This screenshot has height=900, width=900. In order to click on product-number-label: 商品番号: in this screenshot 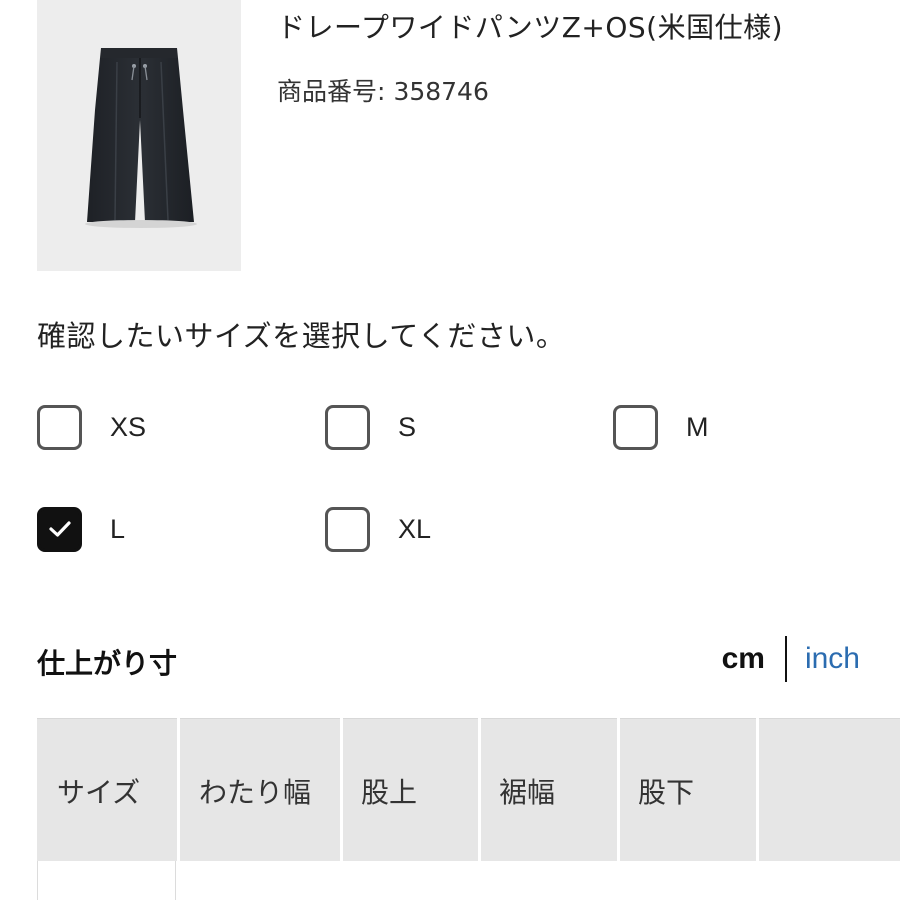, I will do `click(331, 91)`.